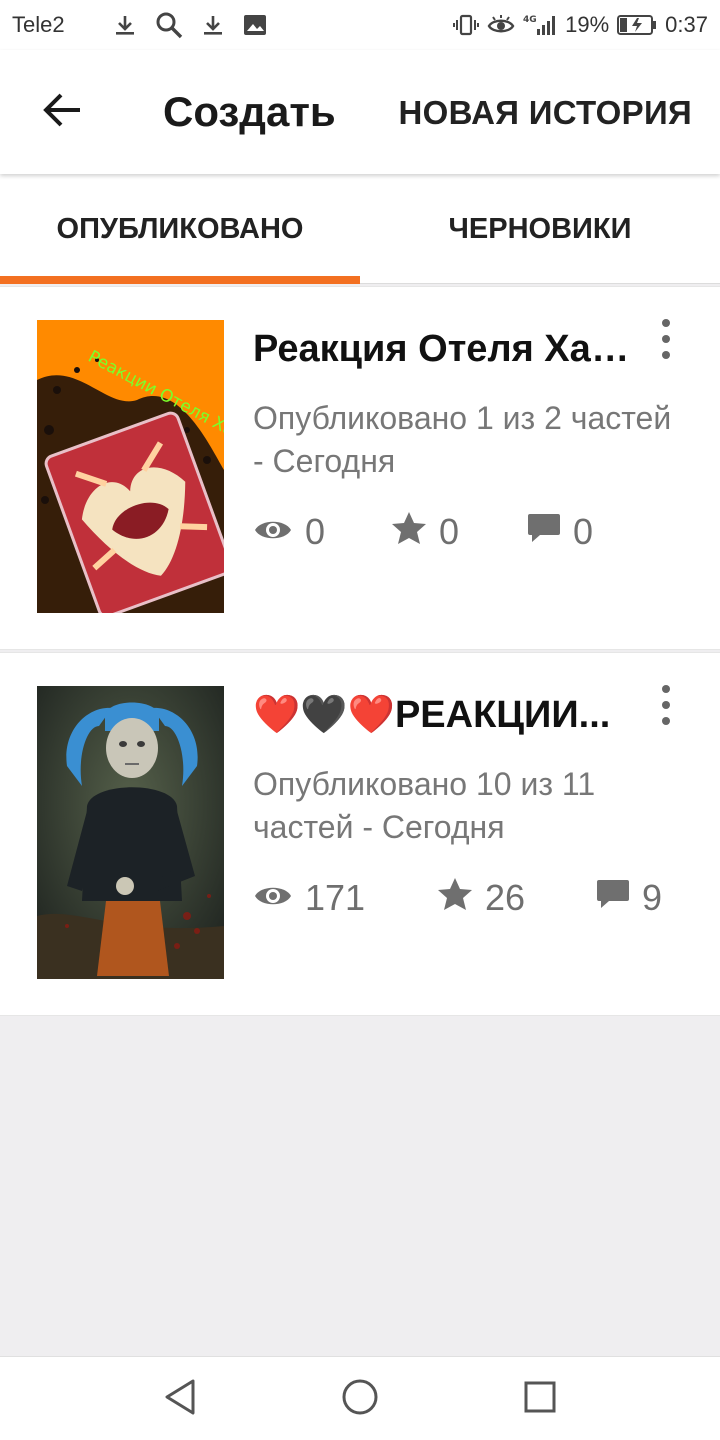  What do you see at coordinates (530, 20) in the screenshot?
I see `svg-text: 4G` at bounding box center [530, 20].